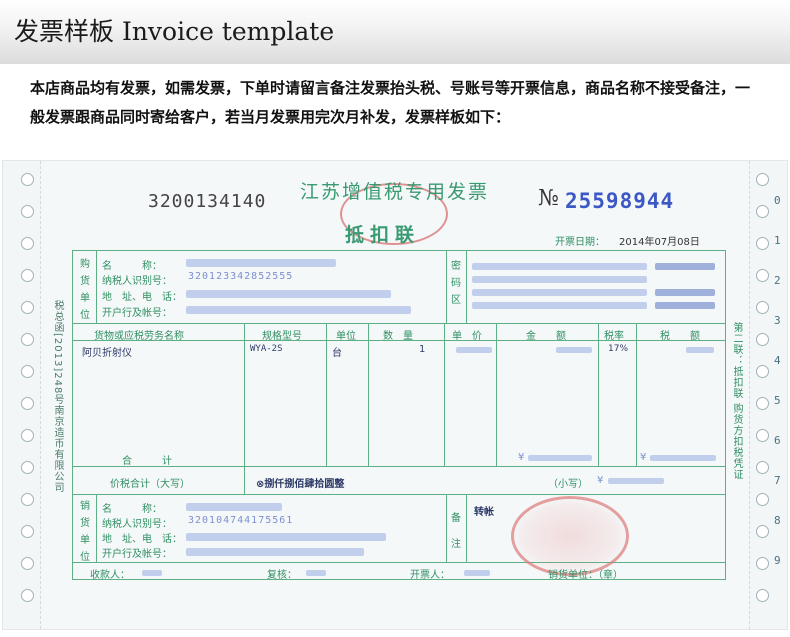 The width and height of the screenshot is (790, 637). I want to click on seller-section-label: 销 货 单 位, so click(85, 532).